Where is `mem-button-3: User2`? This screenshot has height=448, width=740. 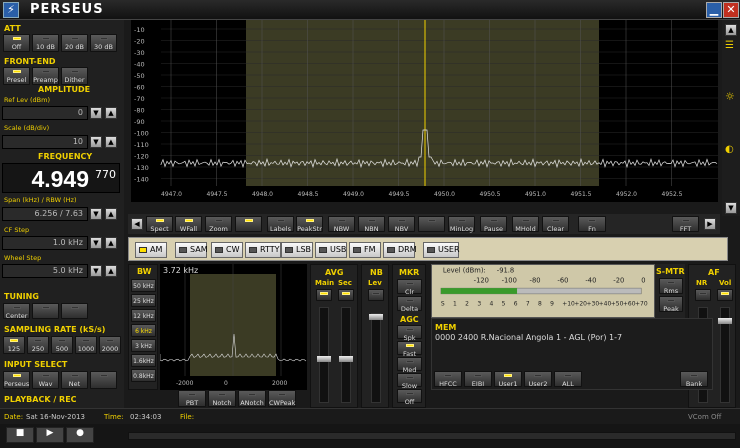 mem-button-3: User2 is located at coordinates (538, 379).